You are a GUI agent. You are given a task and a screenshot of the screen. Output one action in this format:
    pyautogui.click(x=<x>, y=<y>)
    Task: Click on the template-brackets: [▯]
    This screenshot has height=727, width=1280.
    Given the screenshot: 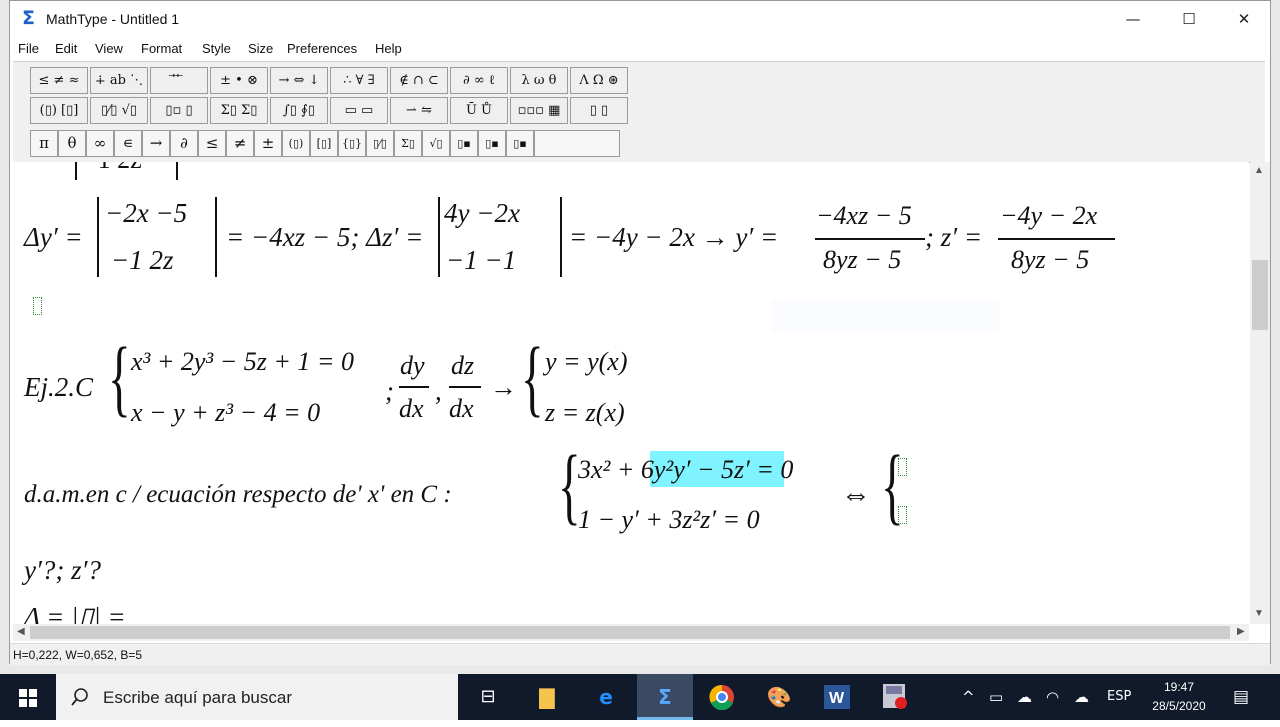 What is the action you would take?
    pyautogui.click(x=324, y=143)
    